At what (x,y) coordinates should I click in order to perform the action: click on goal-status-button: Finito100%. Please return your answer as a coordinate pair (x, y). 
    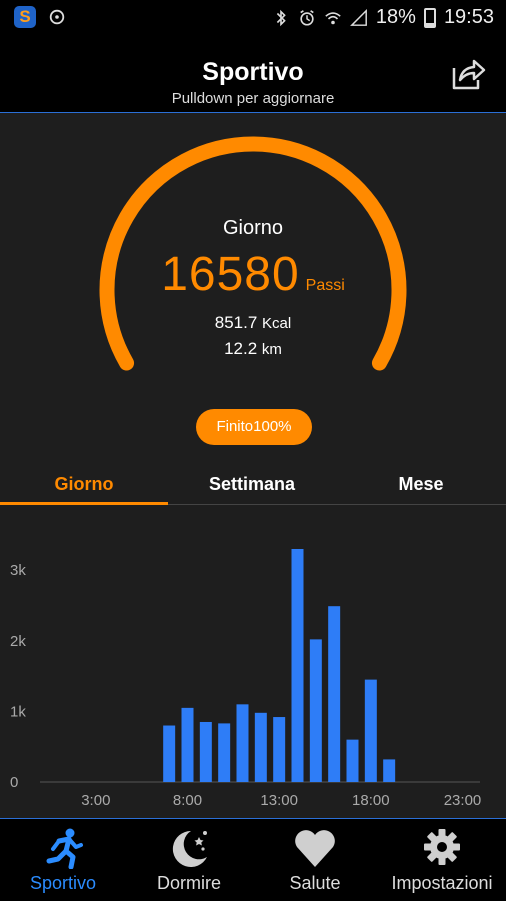
    Looking at the image, I should click on (254, 427).